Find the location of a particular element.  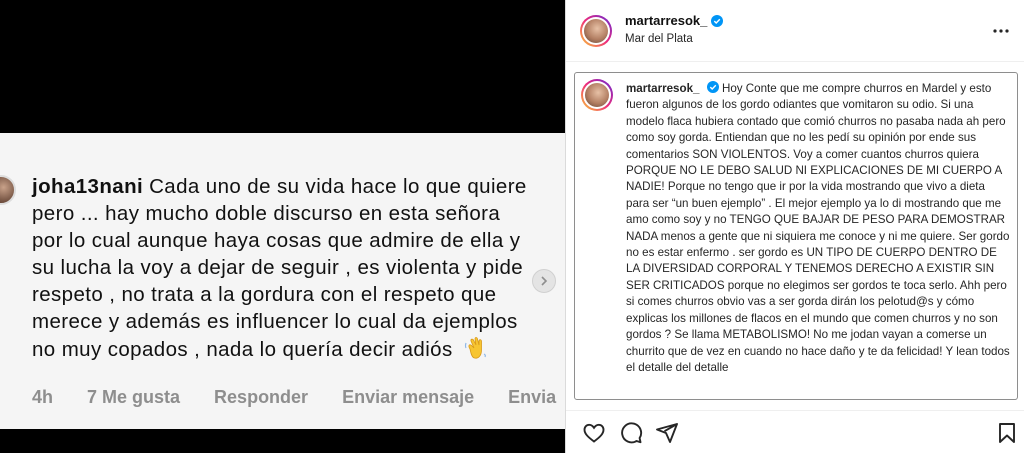

author-username: martarresok_ is located at coordinates (666, 20).